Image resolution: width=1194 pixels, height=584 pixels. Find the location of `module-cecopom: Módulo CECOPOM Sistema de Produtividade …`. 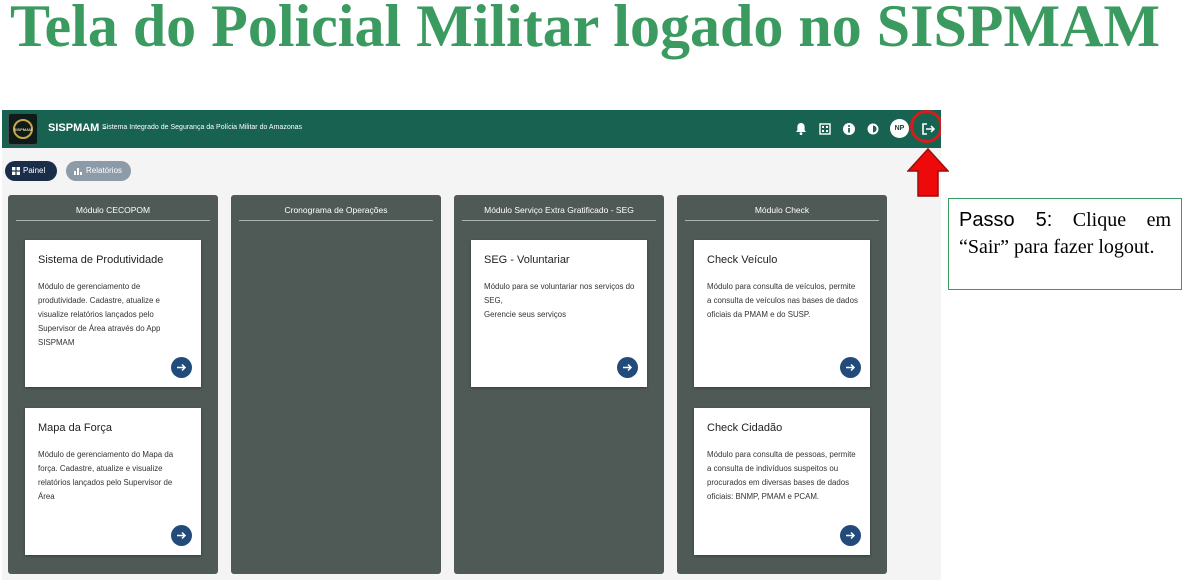

module-cecopom: Módulo CECOPOM Sistema de Produtividade … is located at coordinates (113, 384).